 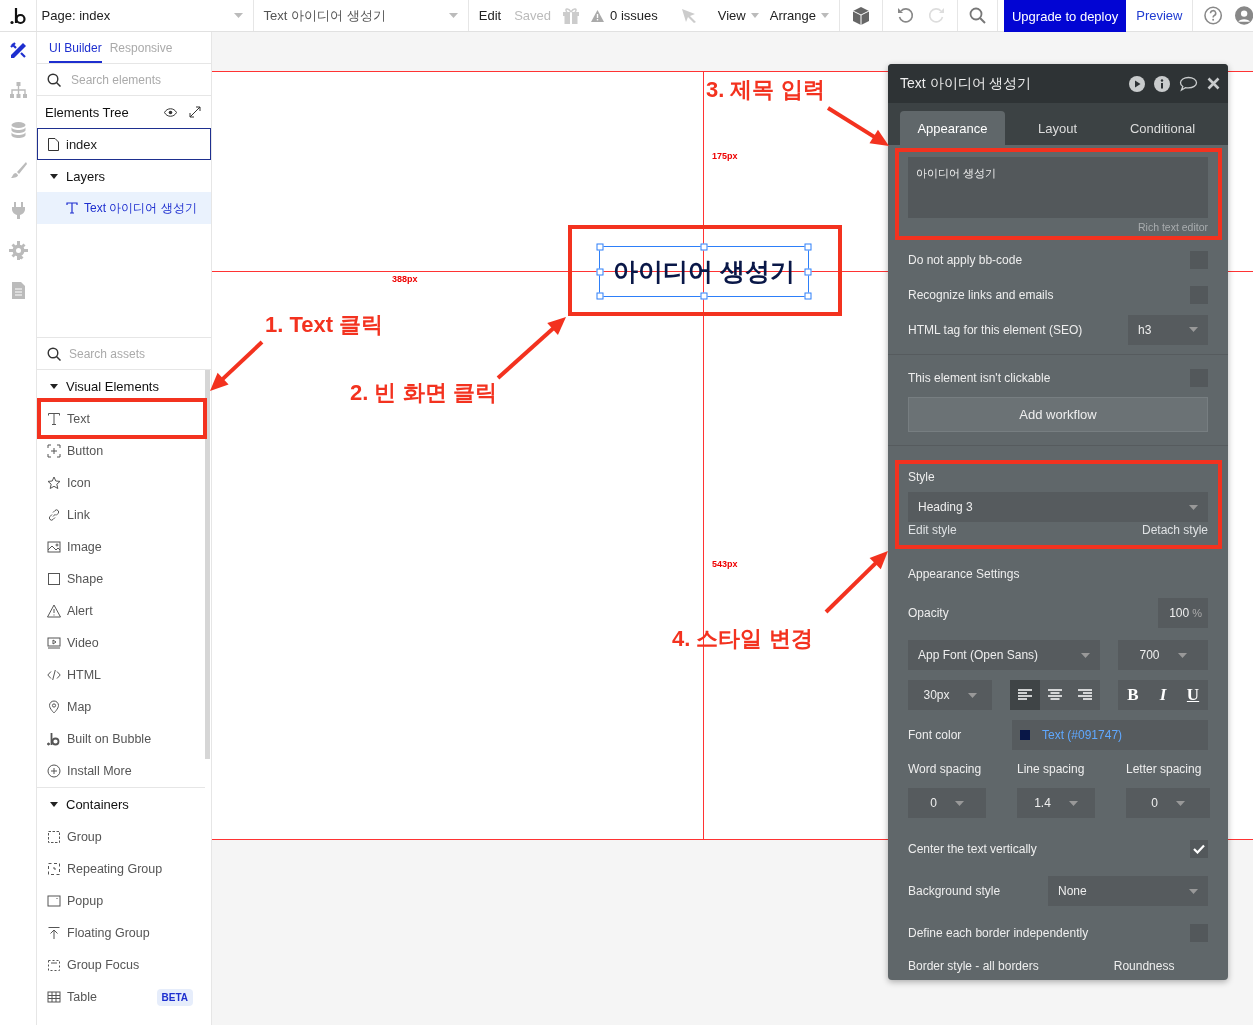 What do you see at coordinates (952, 128) in the screenshot?
I see `panel-tab: Appearance` at bounding box center [952, 128].